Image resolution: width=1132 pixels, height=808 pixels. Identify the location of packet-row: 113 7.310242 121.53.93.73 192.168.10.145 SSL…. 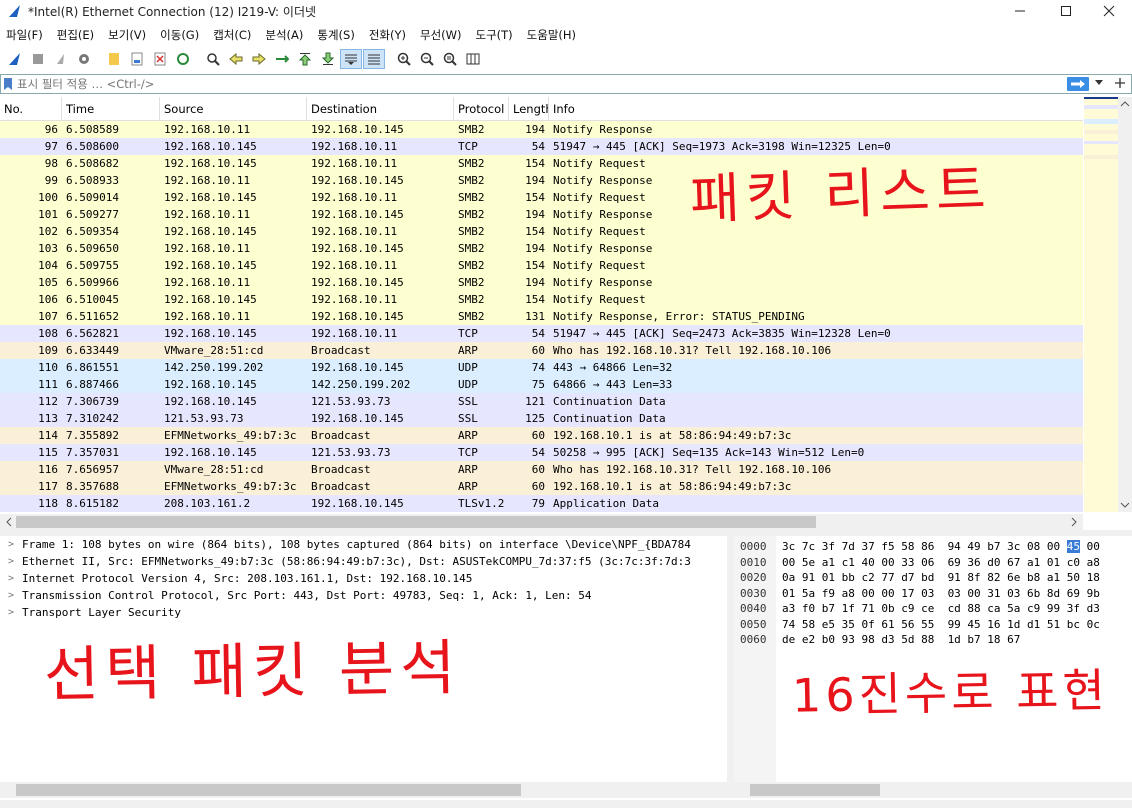
(541, 418).